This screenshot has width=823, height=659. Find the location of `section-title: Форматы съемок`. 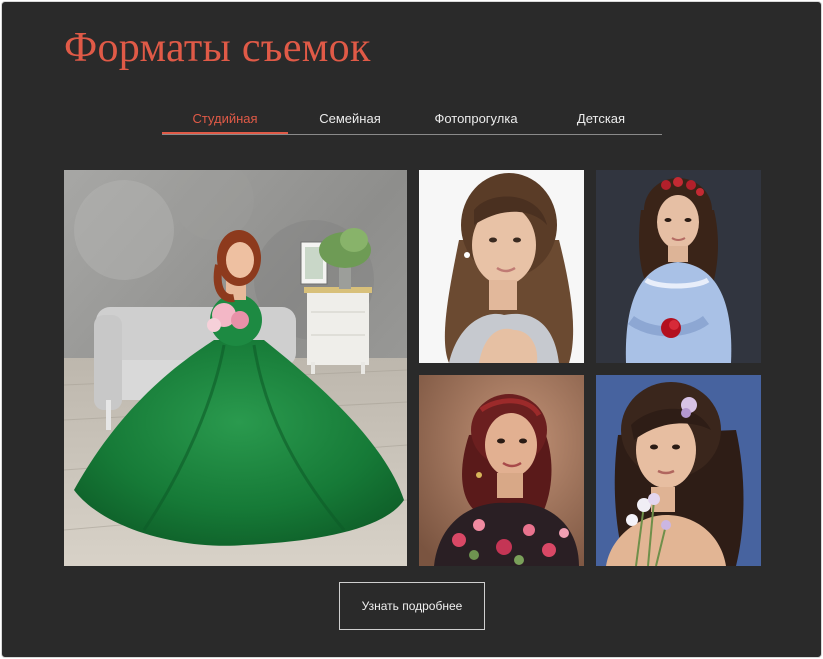

section-title: Форматы съемок is located at coordinates (217, 48).